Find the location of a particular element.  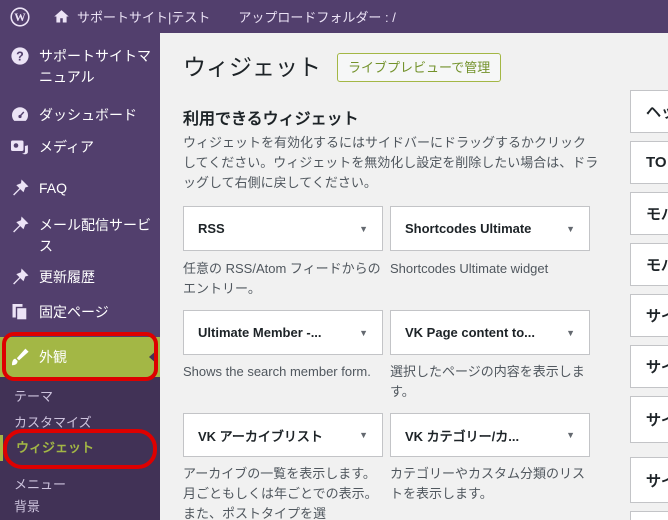

sidebar-item-media: メディア is located at coordinates (80, 147).